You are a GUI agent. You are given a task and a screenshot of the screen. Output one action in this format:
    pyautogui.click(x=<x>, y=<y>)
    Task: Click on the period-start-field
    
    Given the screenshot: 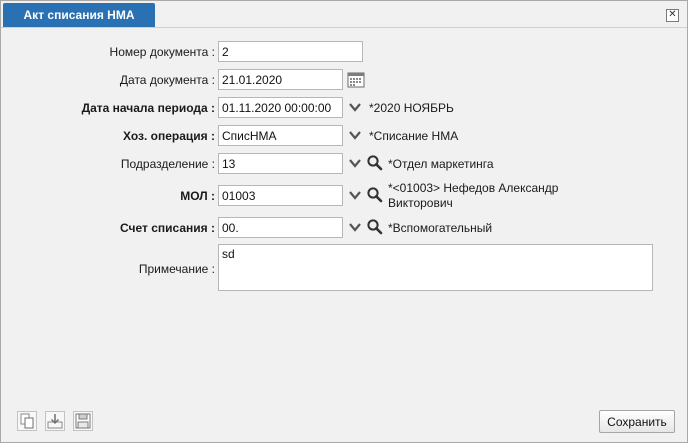 What is the action you would take?
    pyautogui.click(x=280, y=107)
    